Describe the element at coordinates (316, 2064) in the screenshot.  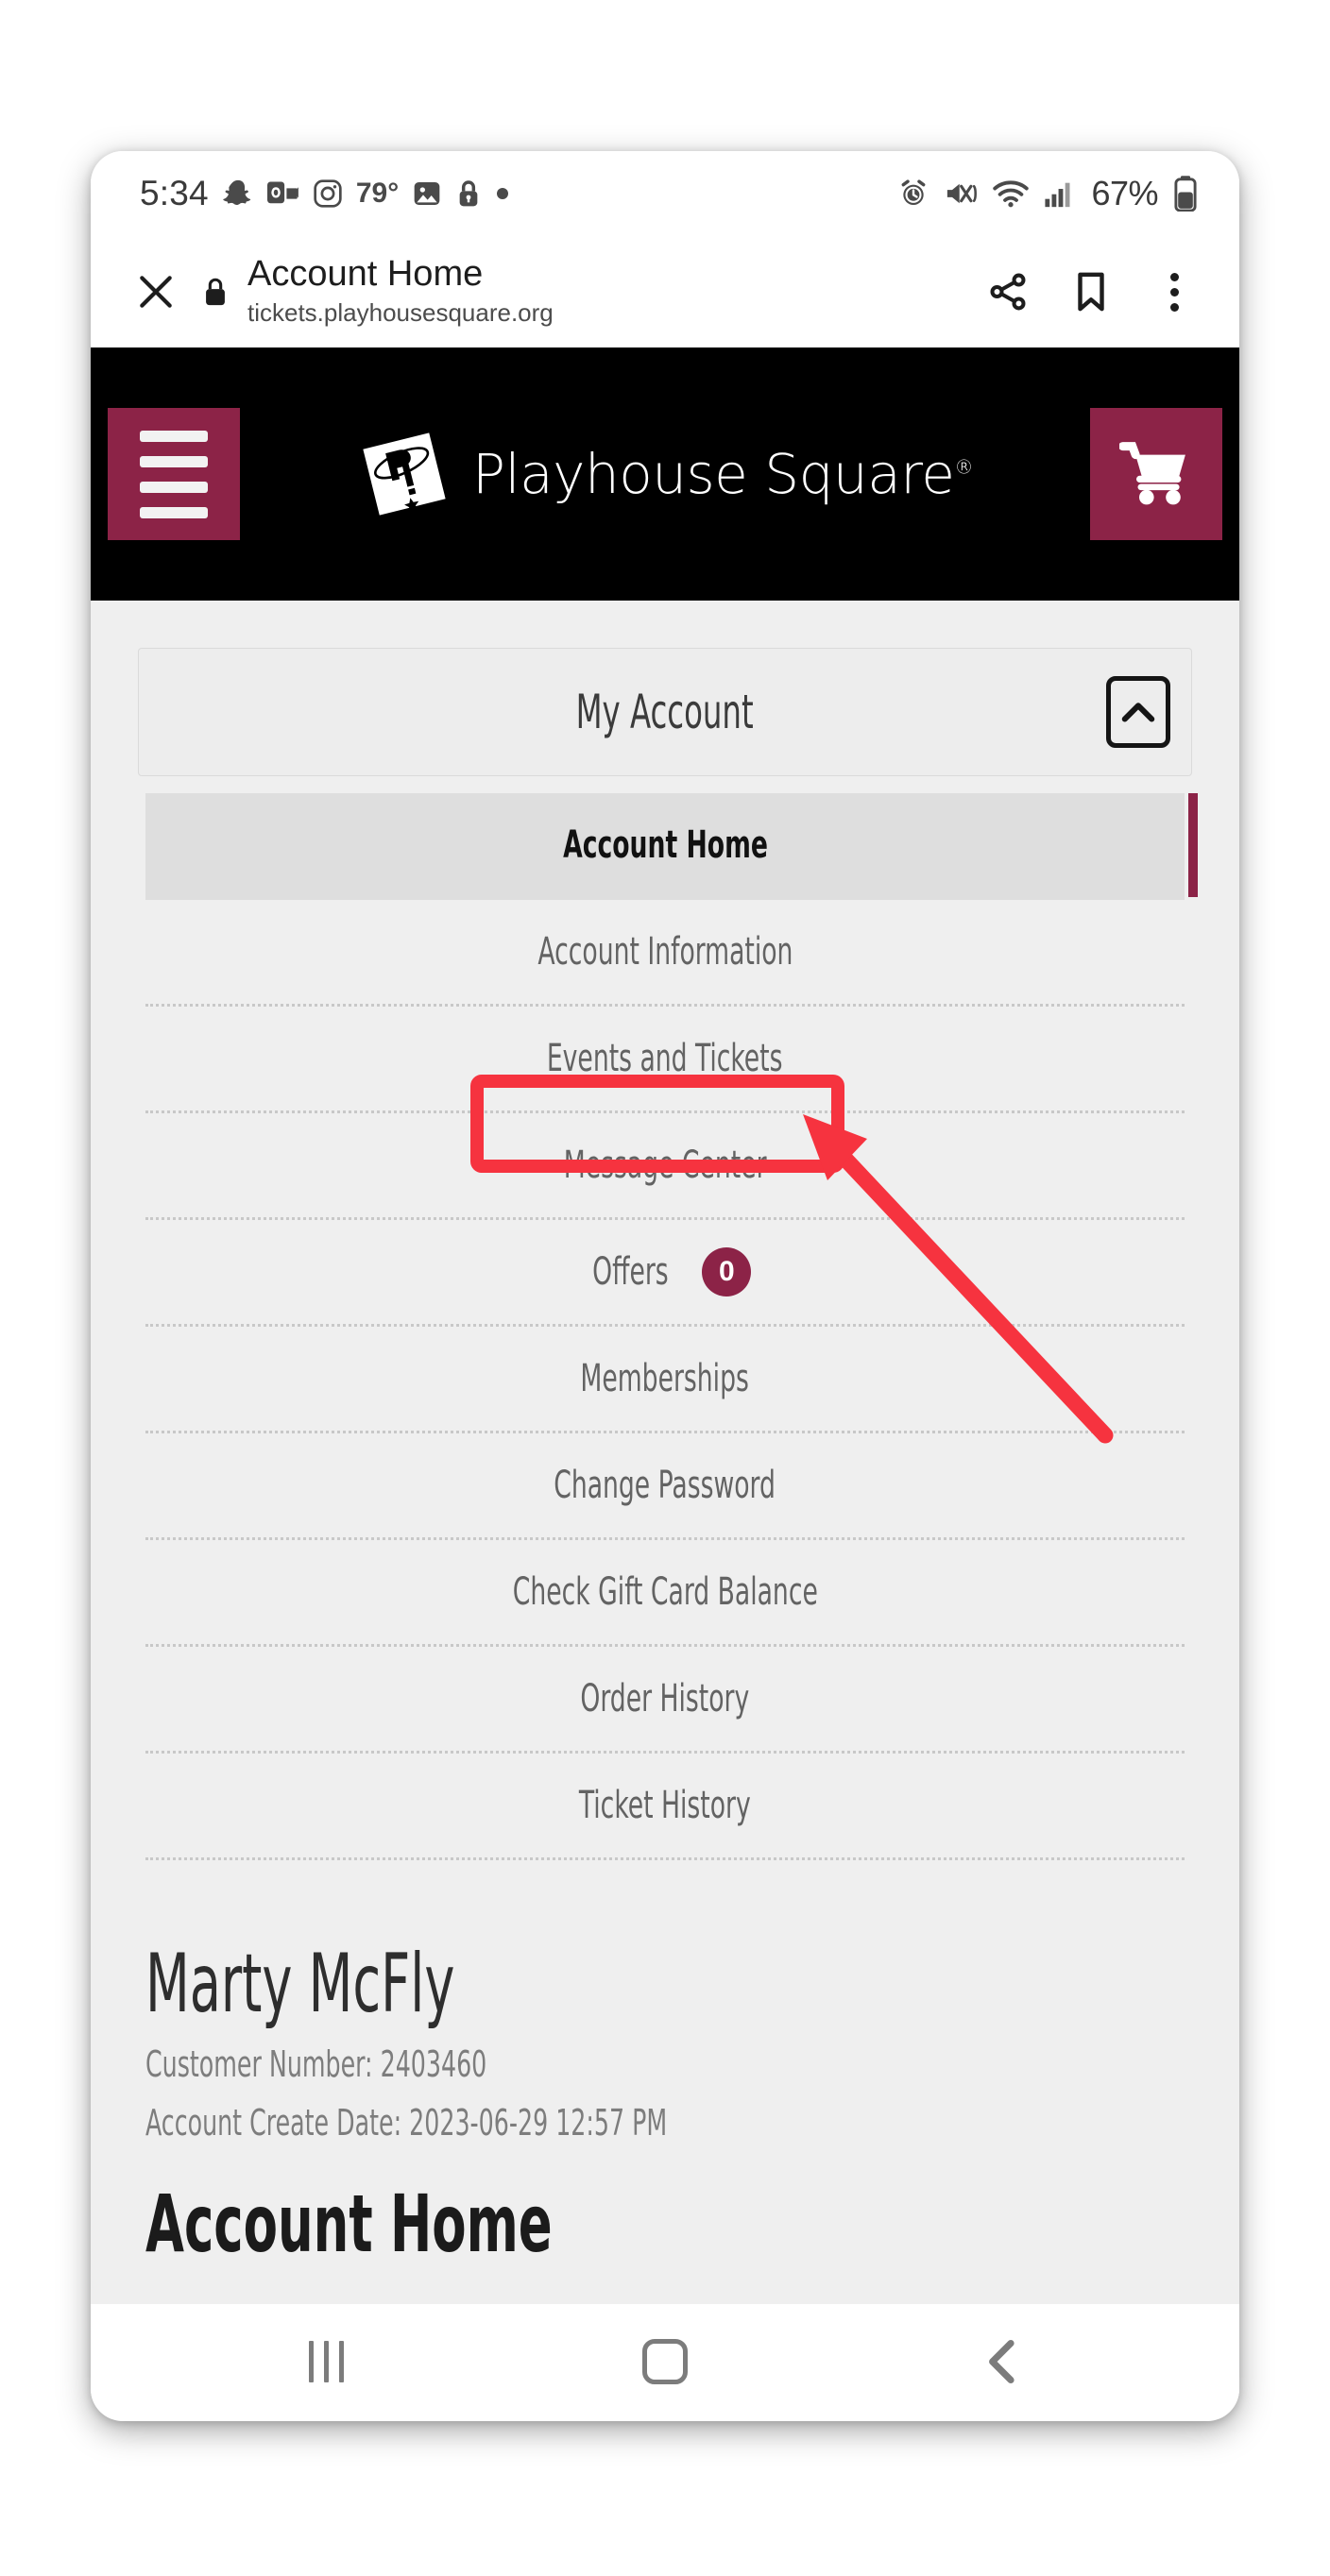
I see `customer-number: Customer Number: 2403460` at that location.